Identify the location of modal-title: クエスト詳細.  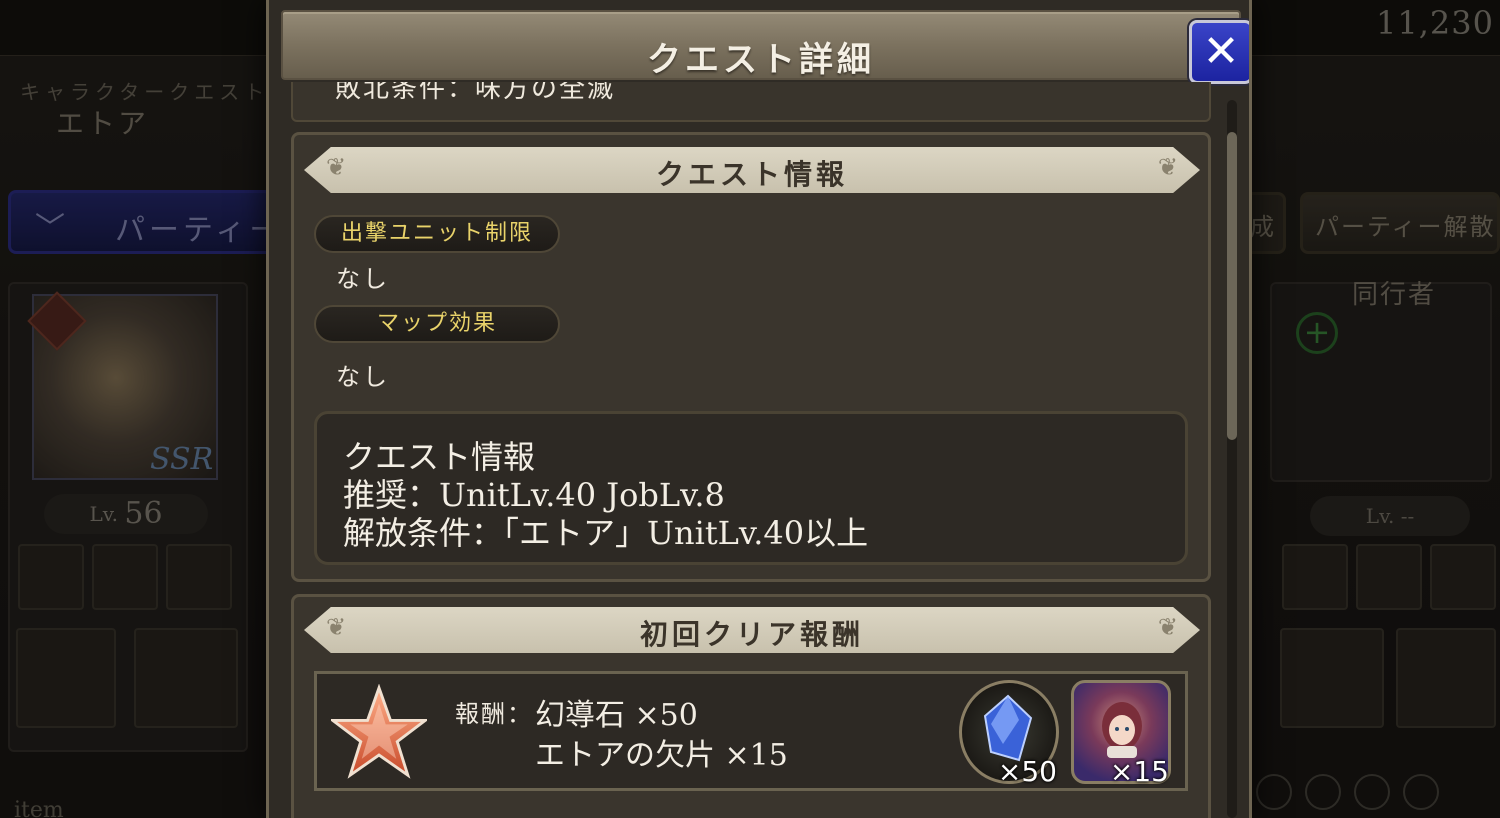
(761, 60).